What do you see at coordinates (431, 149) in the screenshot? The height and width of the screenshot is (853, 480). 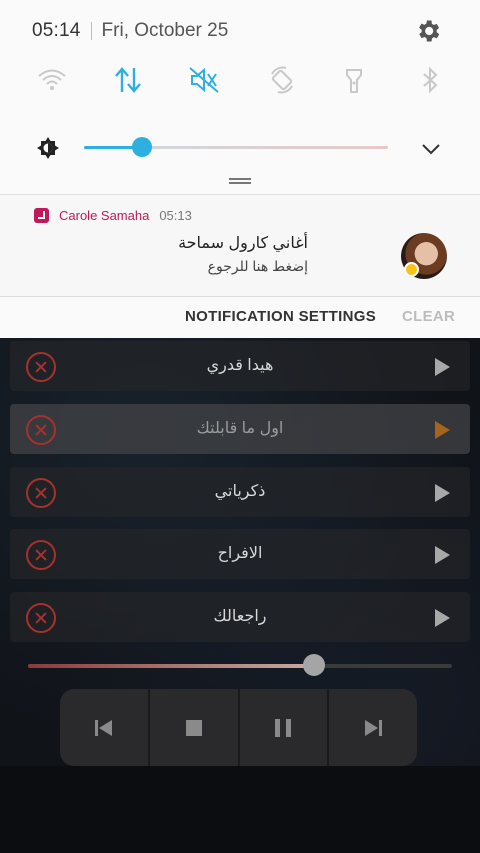 I see `chevron-down-icon` at bounding box center [431, 149].